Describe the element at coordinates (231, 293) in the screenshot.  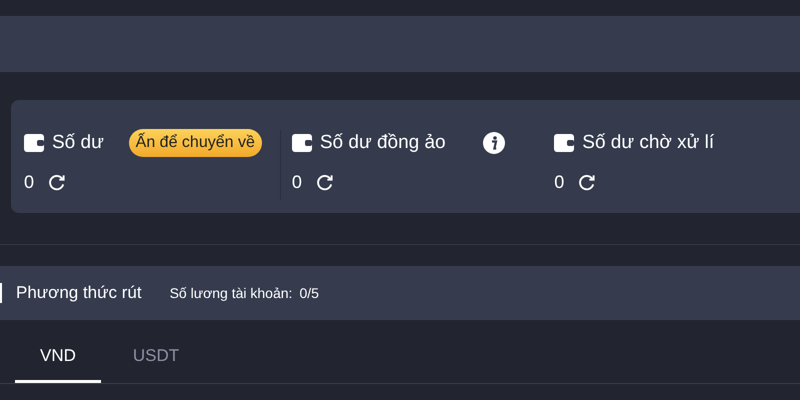
I see `account-count-label: Số lương tài khoản:` at that location.